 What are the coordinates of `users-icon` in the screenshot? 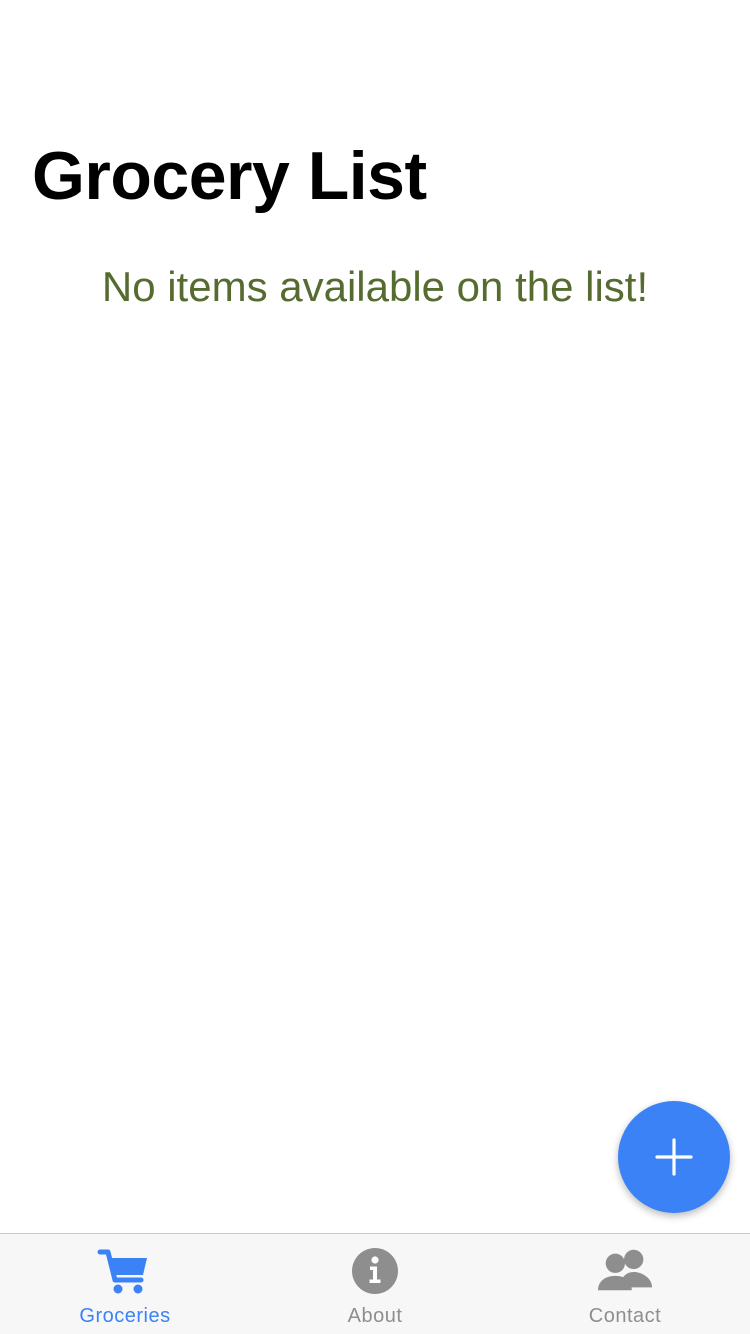 It's located at (625, 1271).